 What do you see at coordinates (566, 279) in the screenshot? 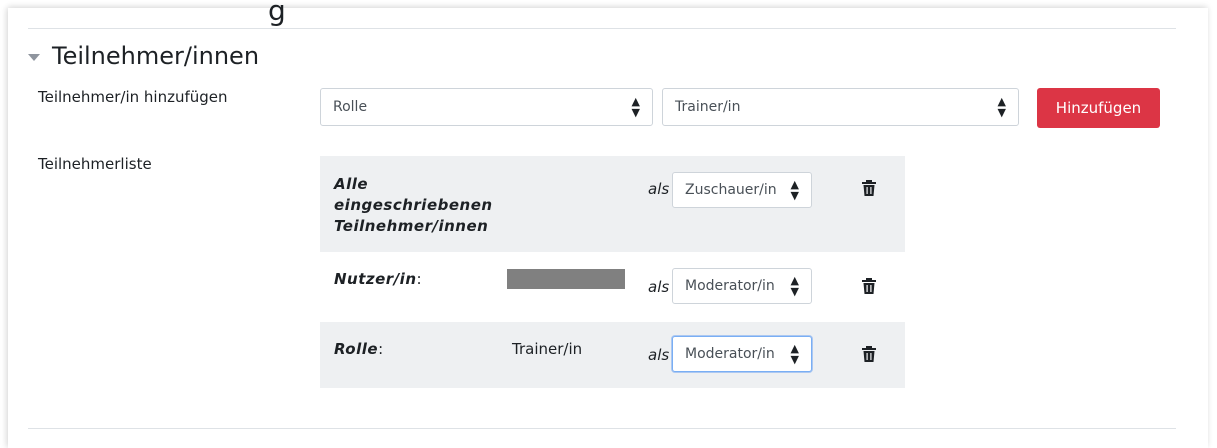
I see `redacted-user-name` at bounding box center [566, 279].